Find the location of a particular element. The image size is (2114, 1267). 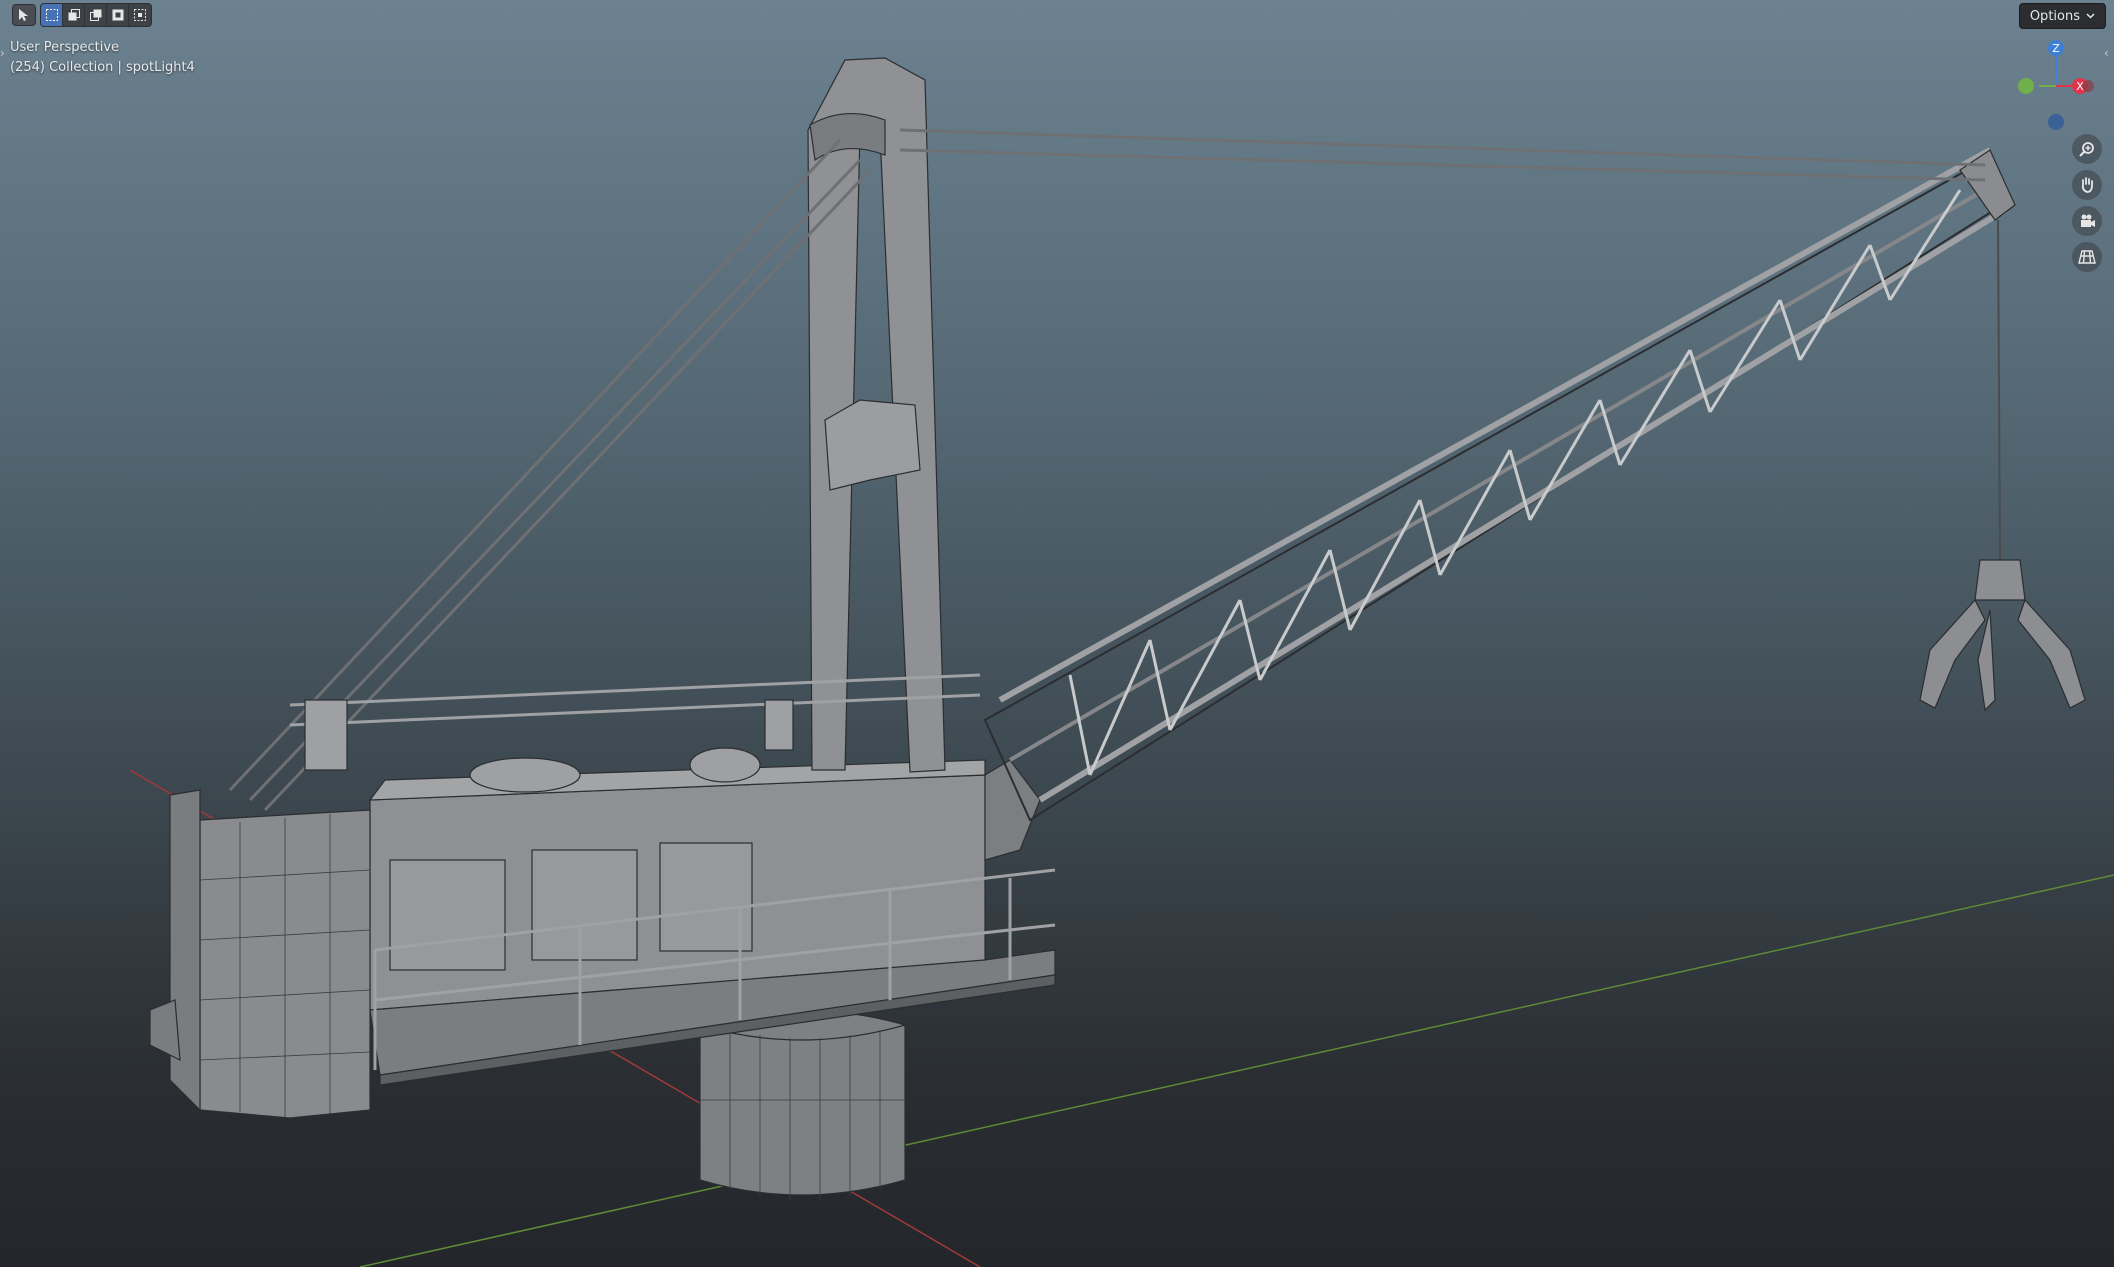

camera-icon is located at coordinates (2088, 220).